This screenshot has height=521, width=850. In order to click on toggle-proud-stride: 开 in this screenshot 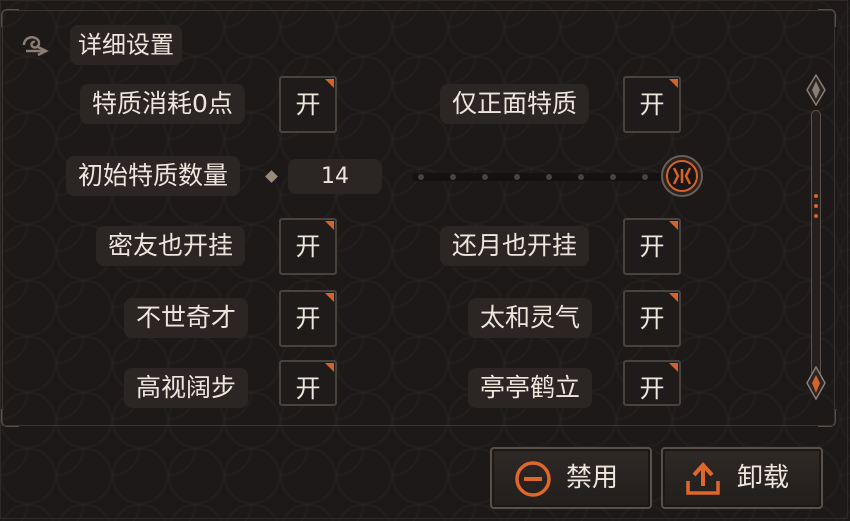, I will do `click(308, 383)`.